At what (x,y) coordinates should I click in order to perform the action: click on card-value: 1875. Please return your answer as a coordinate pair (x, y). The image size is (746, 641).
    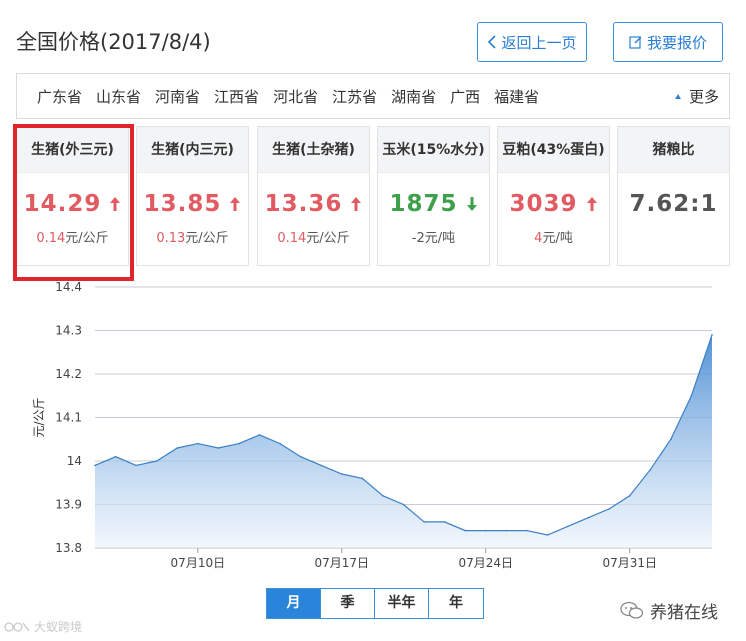
    Looking at the image, I should click on (433, 204).